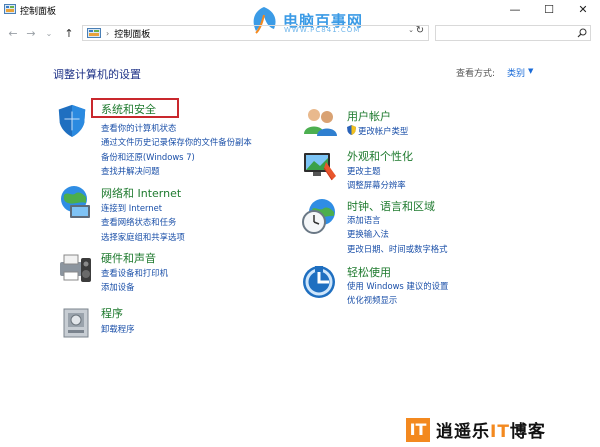  Describe the element at coordinates (31, 33) in the screenshot. I see `forward-arrow-icon: →` at that location.